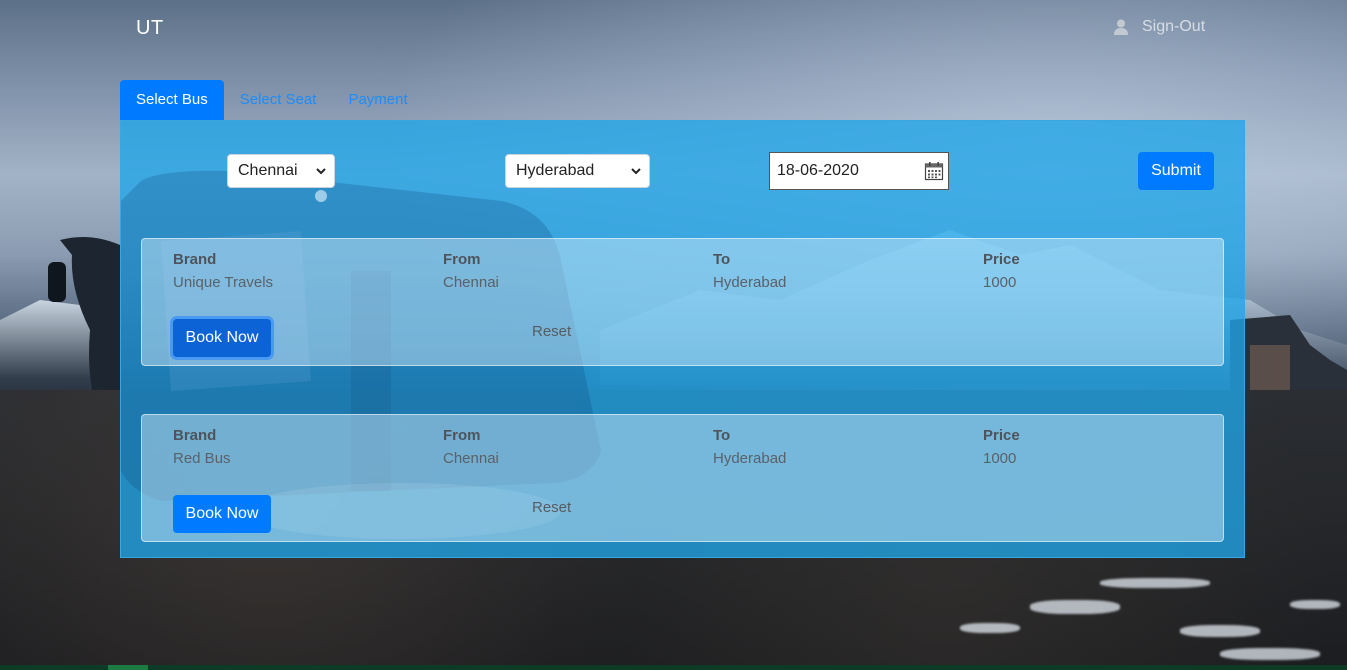 The height and width of the screenshot is (670, 1347). Describe the element at coordinates (223, 271) in the screenshot. I see `brand-column: Brand Unique Travels` at that location.